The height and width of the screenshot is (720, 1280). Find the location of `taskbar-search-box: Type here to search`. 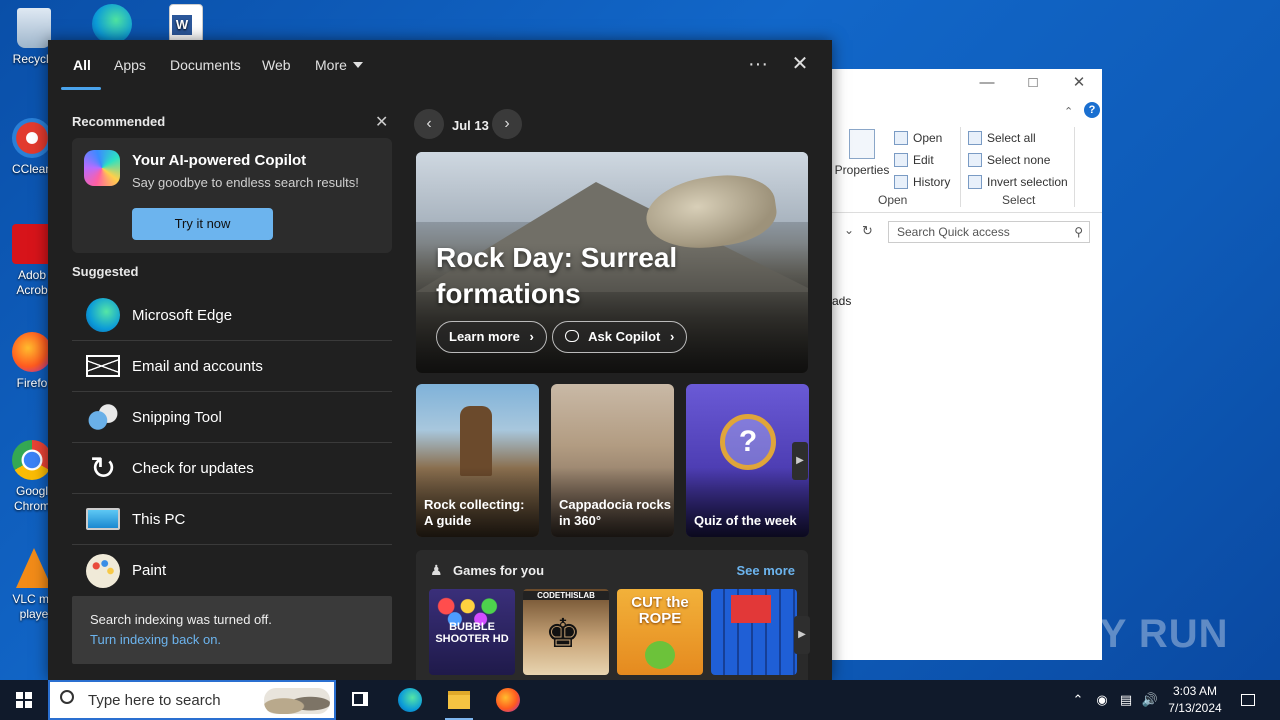

taskbar-search-box: Type here to search is located at coordinates (192, 700).